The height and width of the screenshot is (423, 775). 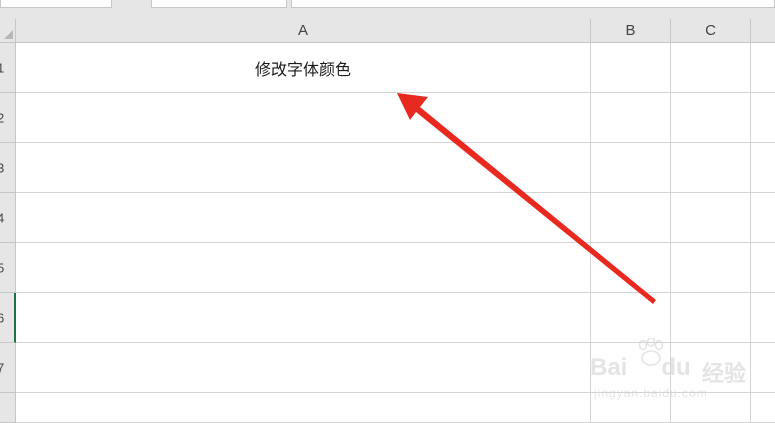 What do you see at coordinates (640, 367) in the screenshot?
I see `watermark-brand: Bai du` at bounding box center [640, 367].